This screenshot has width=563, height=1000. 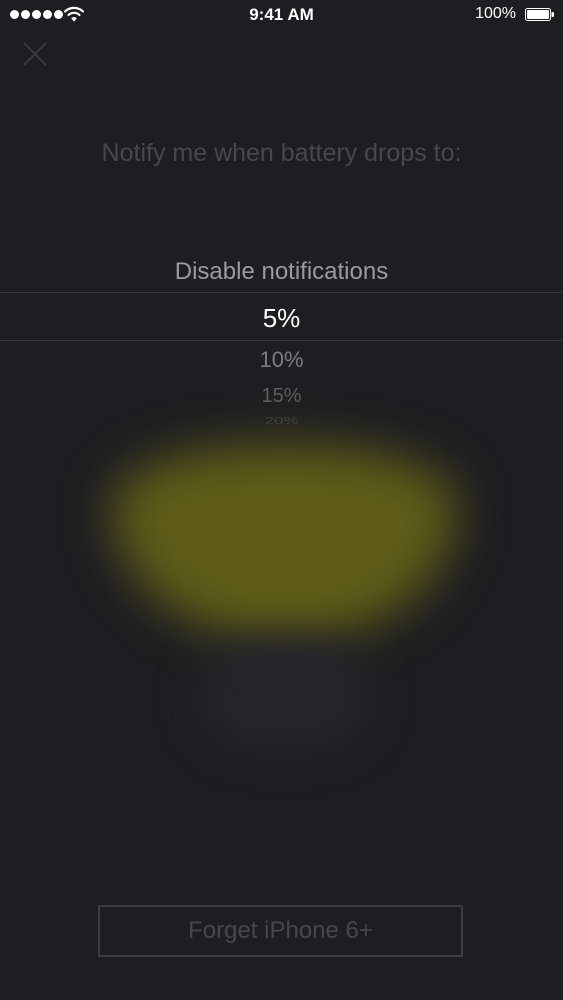 I want to click on picker-selection-top-line, so click(x=281, y=292).